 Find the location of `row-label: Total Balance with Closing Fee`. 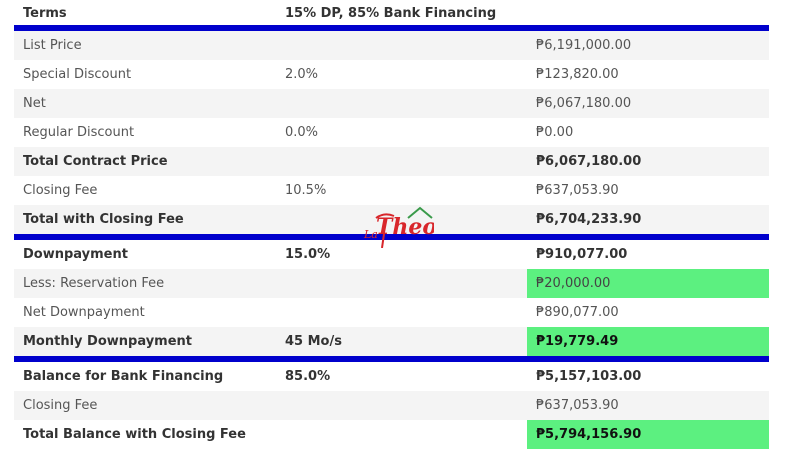

row-label: Total Balance with Closing Fee is located at coordinates (134, 434).